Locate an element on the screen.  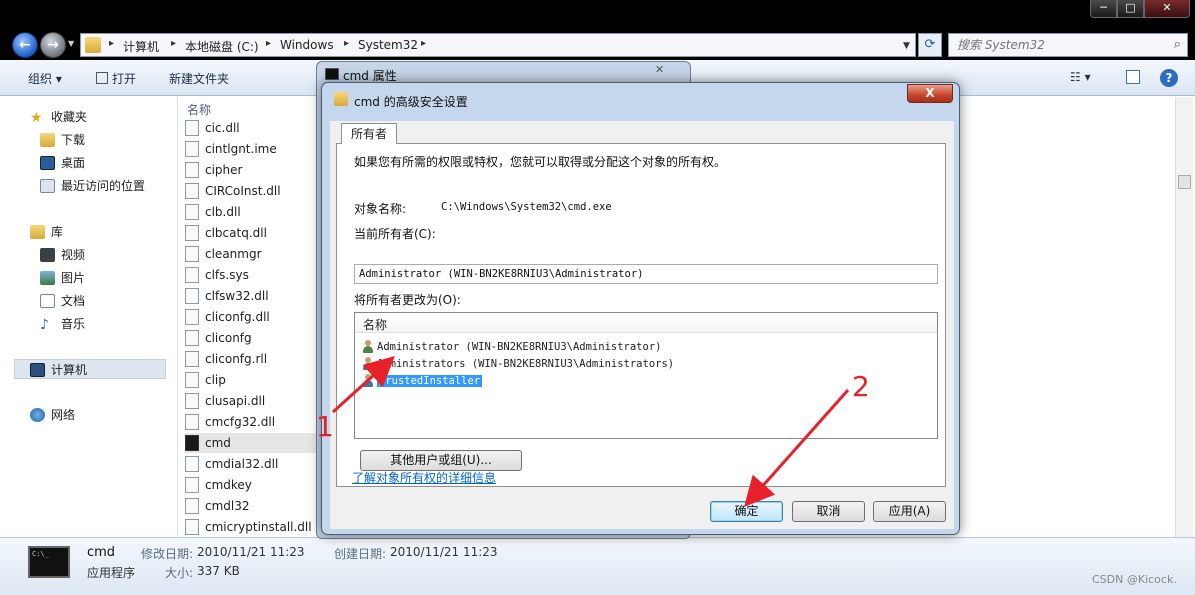
nav-videos: 视频 is located at coordinates (62, 254).